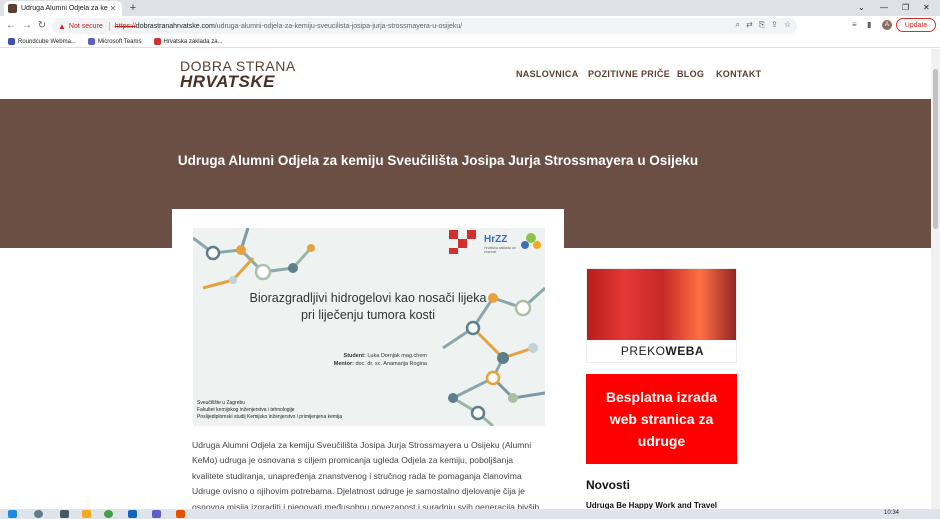  I want to click on url-scheme: https://, so click(125, 26).